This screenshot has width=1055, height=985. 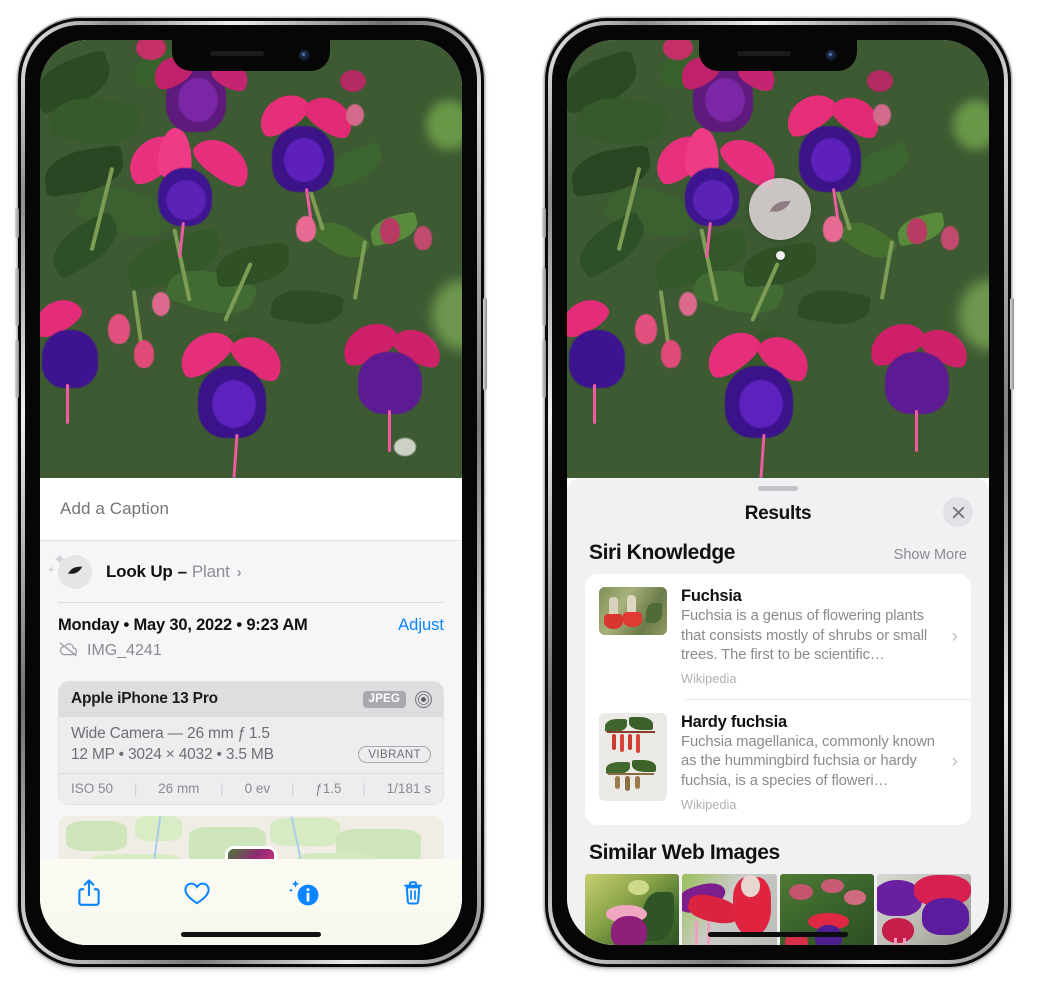 What do you see at coordinates (89, 893) in the screenshot?
I see `share-icon` at bounding box center [89, 893].